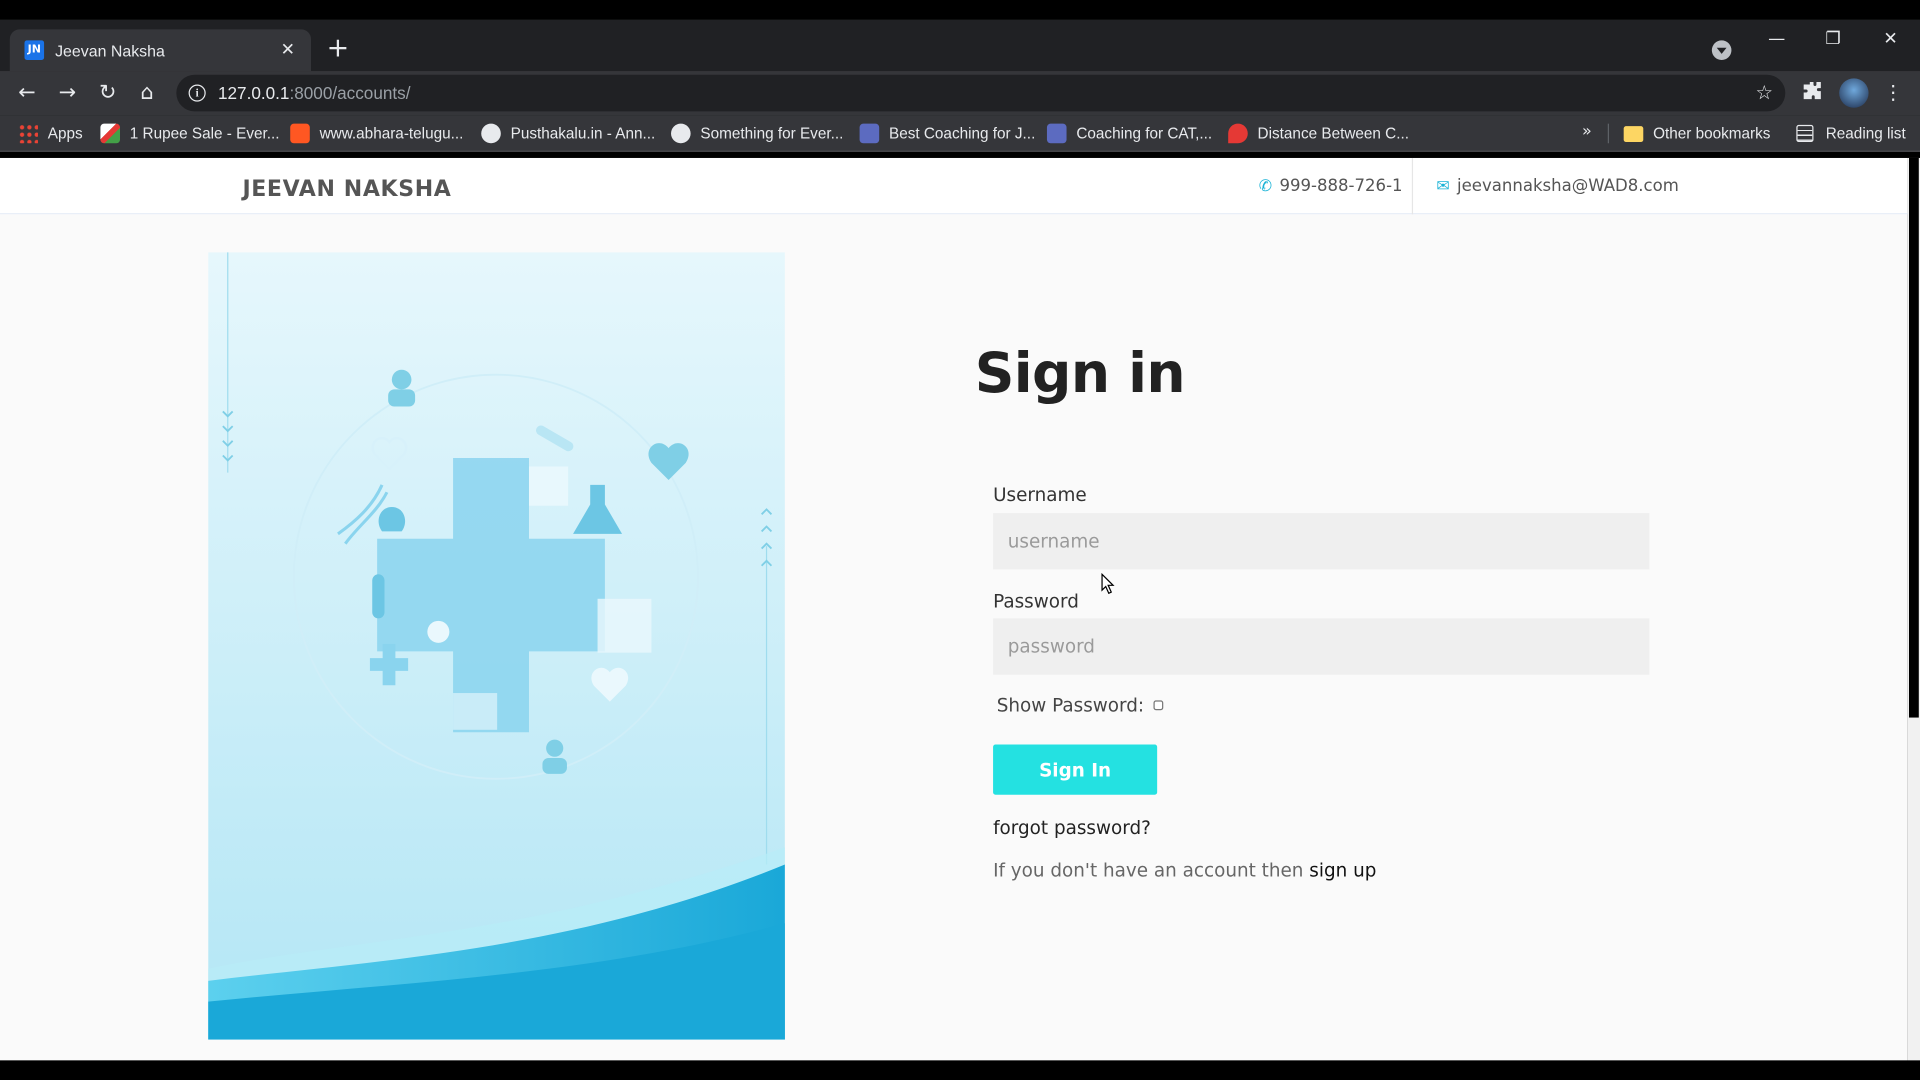  Describe the element at coordinates (28, 133) in the screenshot. I see `apps-grid-icon` at that location.